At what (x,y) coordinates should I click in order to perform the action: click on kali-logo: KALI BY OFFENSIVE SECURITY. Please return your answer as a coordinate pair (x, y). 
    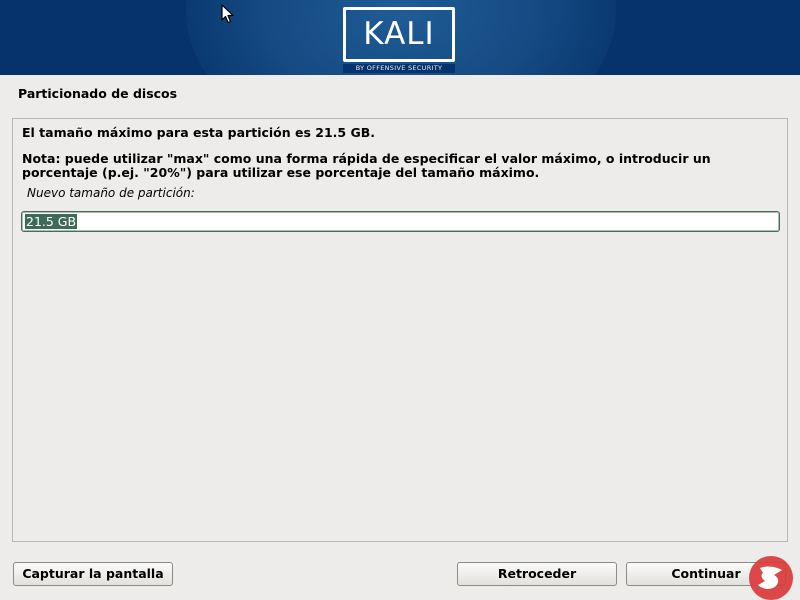
    Looking at the image, I should click on (399, 40).